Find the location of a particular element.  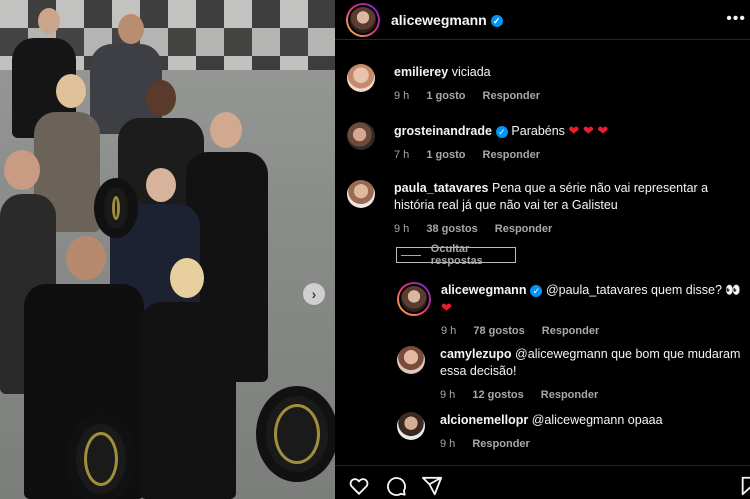

author-username: alicewegmann ✓ is located at coordinates (447, 20).